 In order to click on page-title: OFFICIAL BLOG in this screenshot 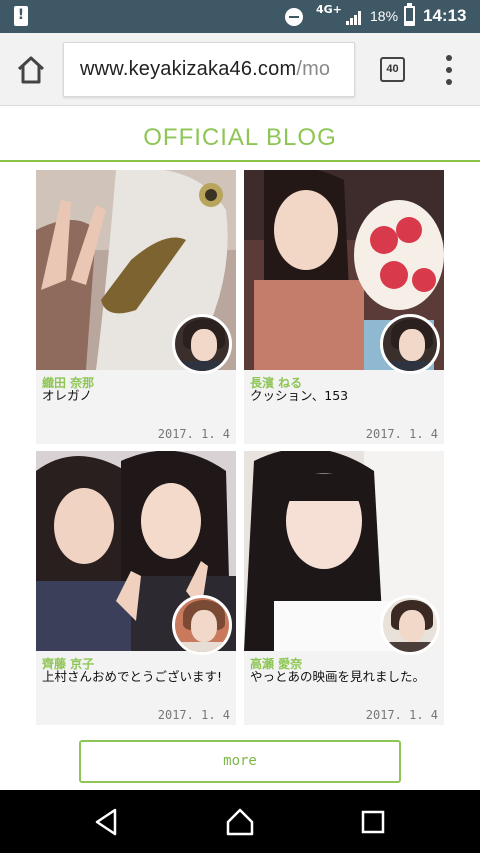, I will do `click(240, 137)`.